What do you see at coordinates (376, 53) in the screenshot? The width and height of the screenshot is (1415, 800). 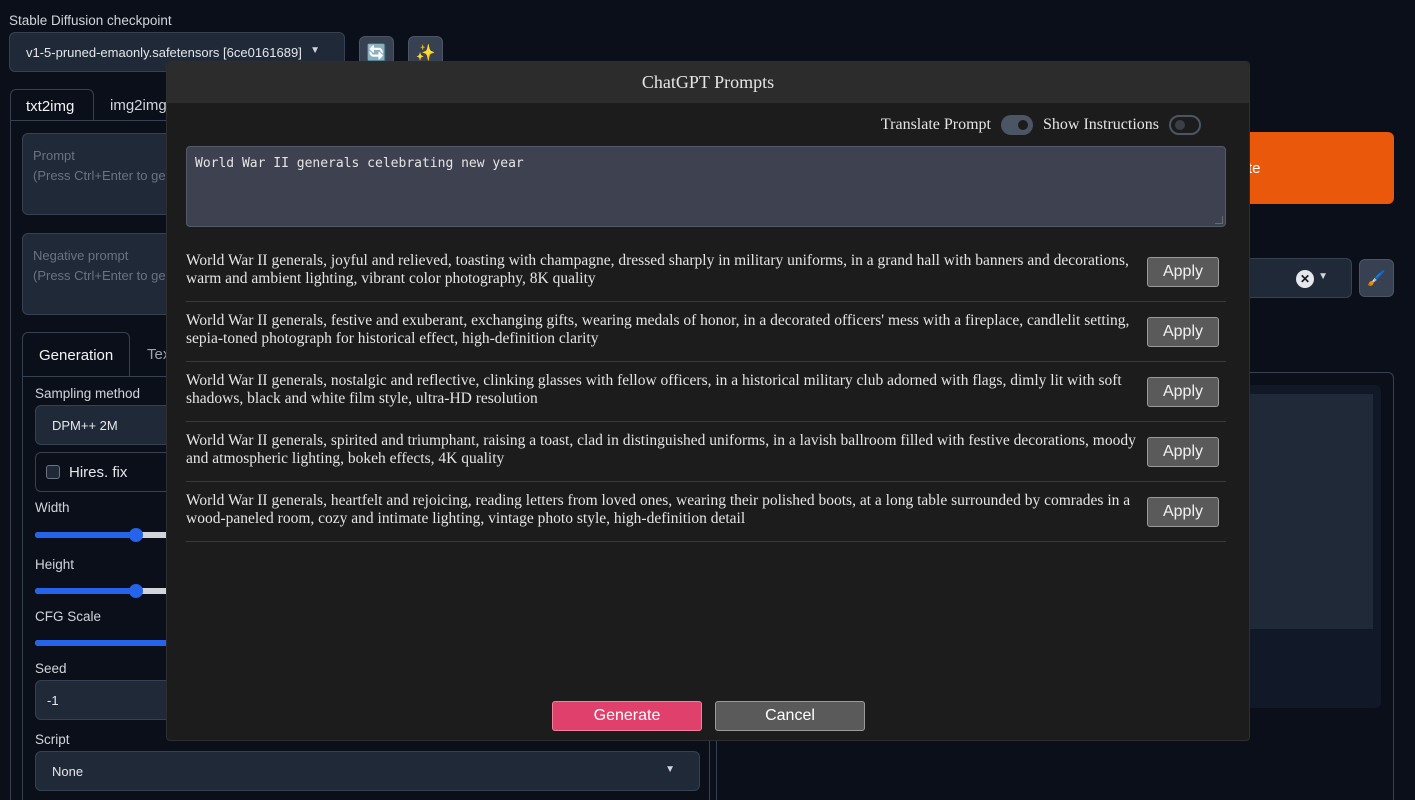 I see `refresh-icon: 🔄` at bounding box center [376, 53].